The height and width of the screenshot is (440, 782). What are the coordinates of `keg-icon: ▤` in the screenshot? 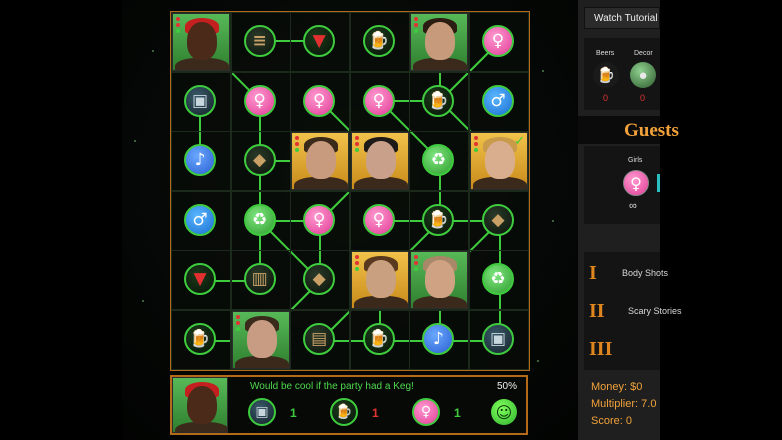 It's located at (319, 339).